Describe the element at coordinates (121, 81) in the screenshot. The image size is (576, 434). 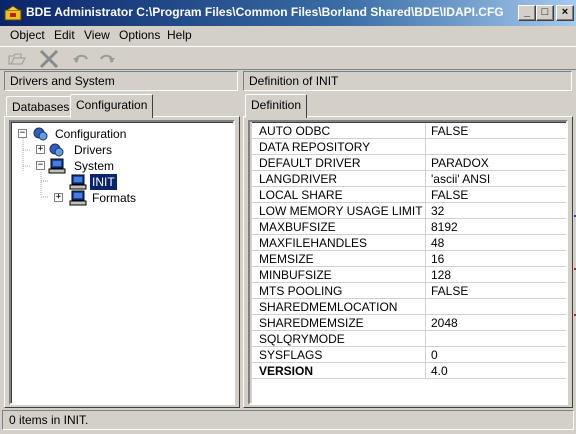
I see `left-pane-header: Drivers and System` at that location.